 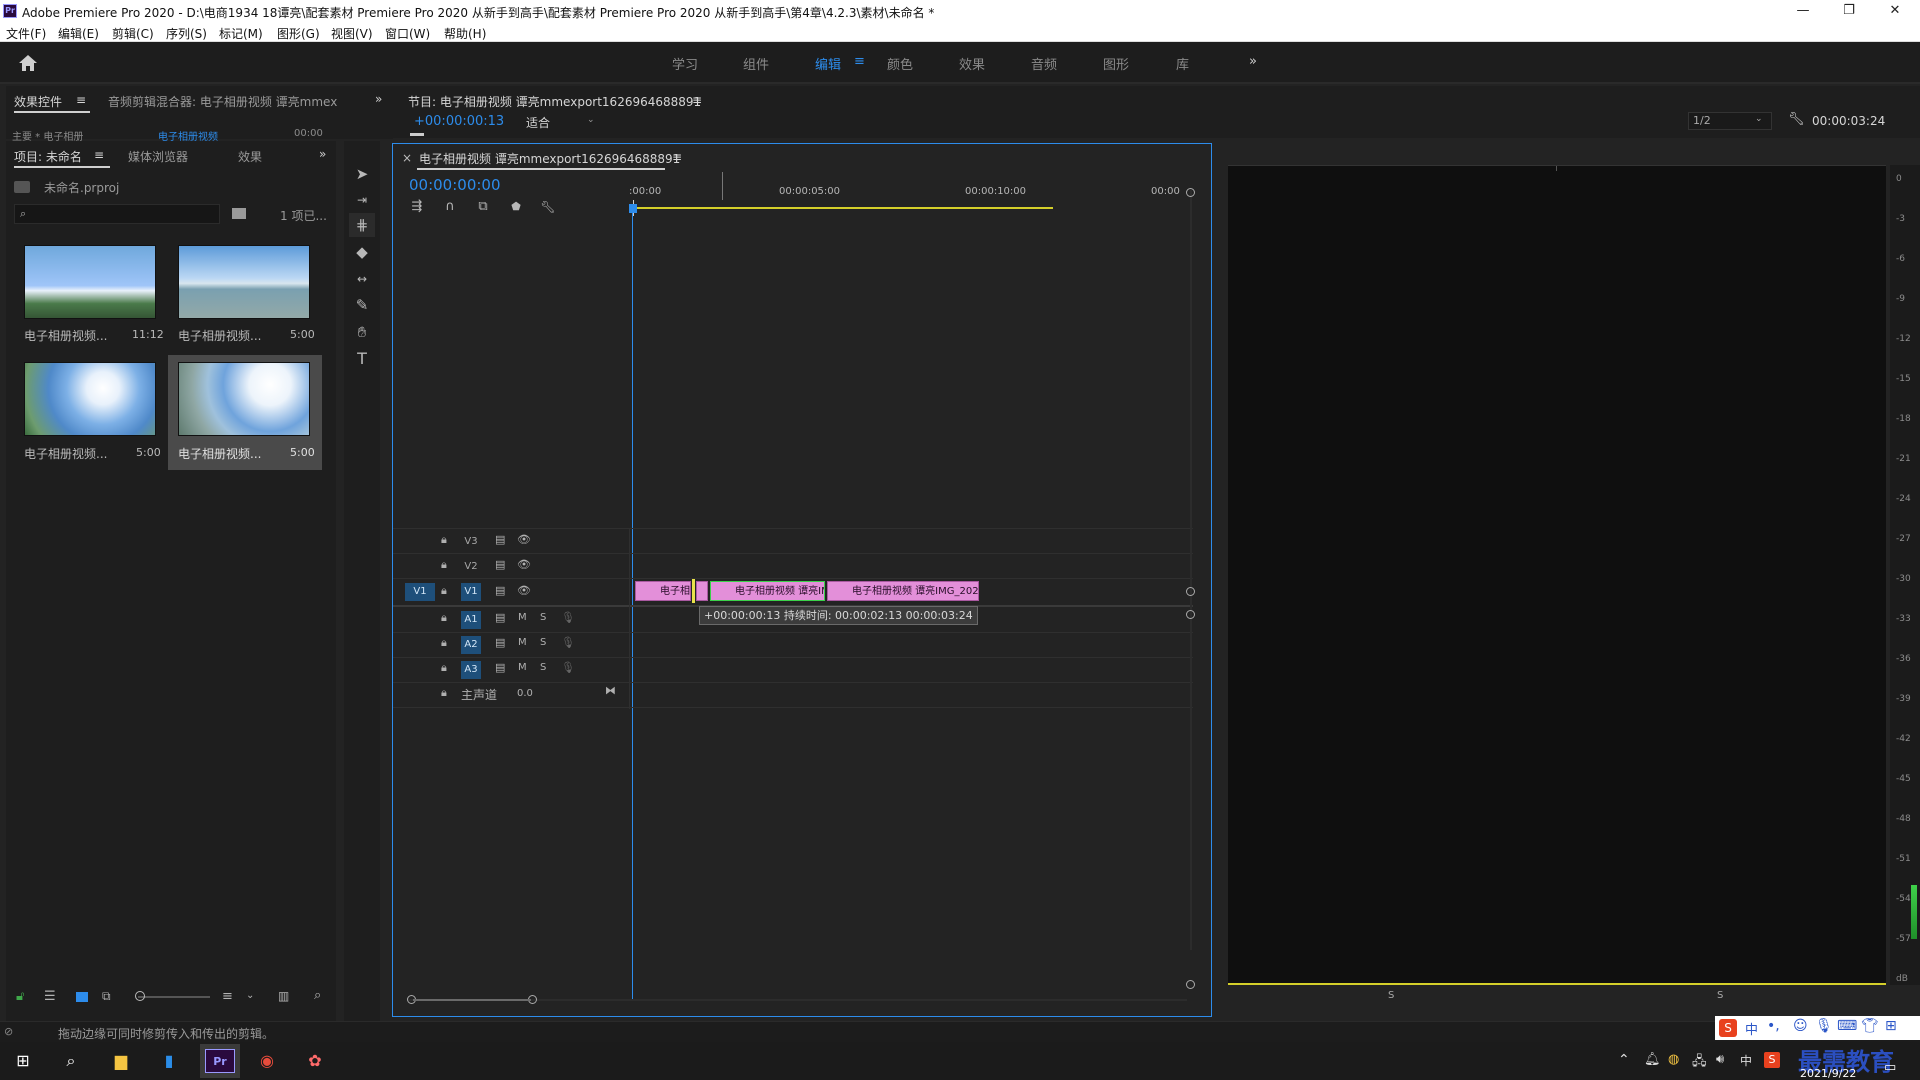 I want to click on timeline-clip: 电子相册视频 谭亮IMG_2021072, so click(x=903, y=591).